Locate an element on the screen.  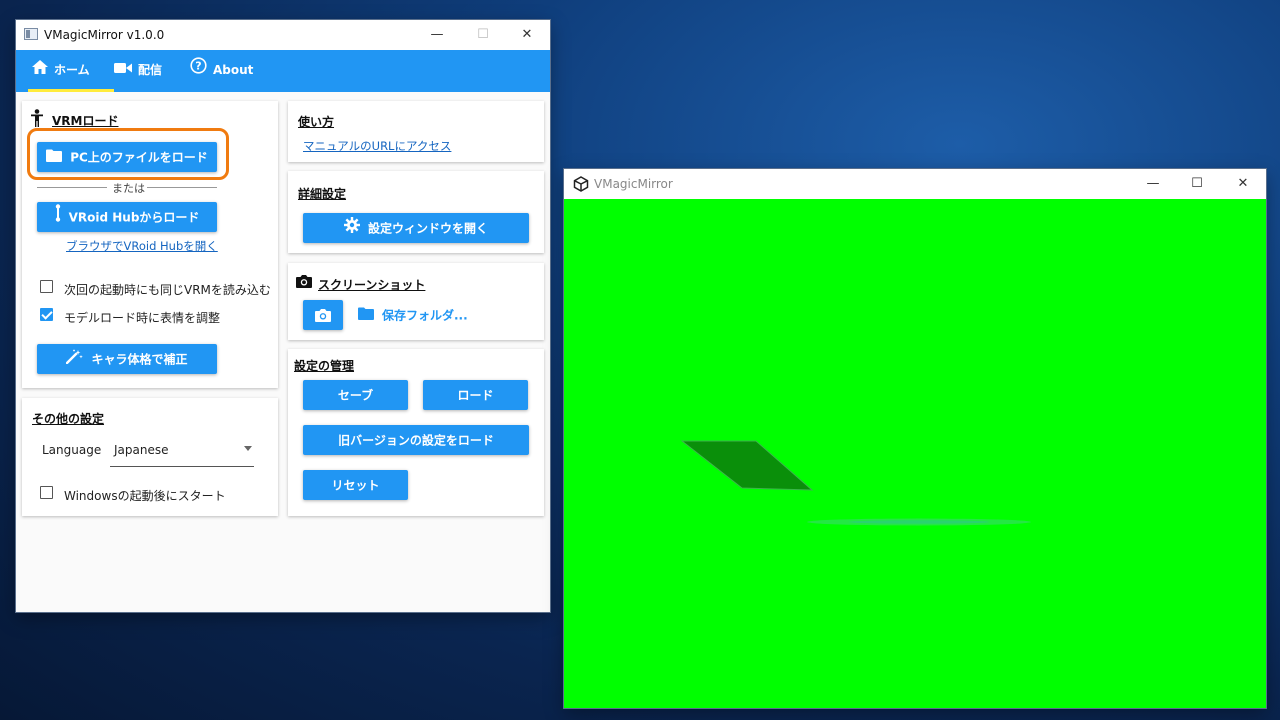
load-button: ロード is located at coordinates (475, 395).